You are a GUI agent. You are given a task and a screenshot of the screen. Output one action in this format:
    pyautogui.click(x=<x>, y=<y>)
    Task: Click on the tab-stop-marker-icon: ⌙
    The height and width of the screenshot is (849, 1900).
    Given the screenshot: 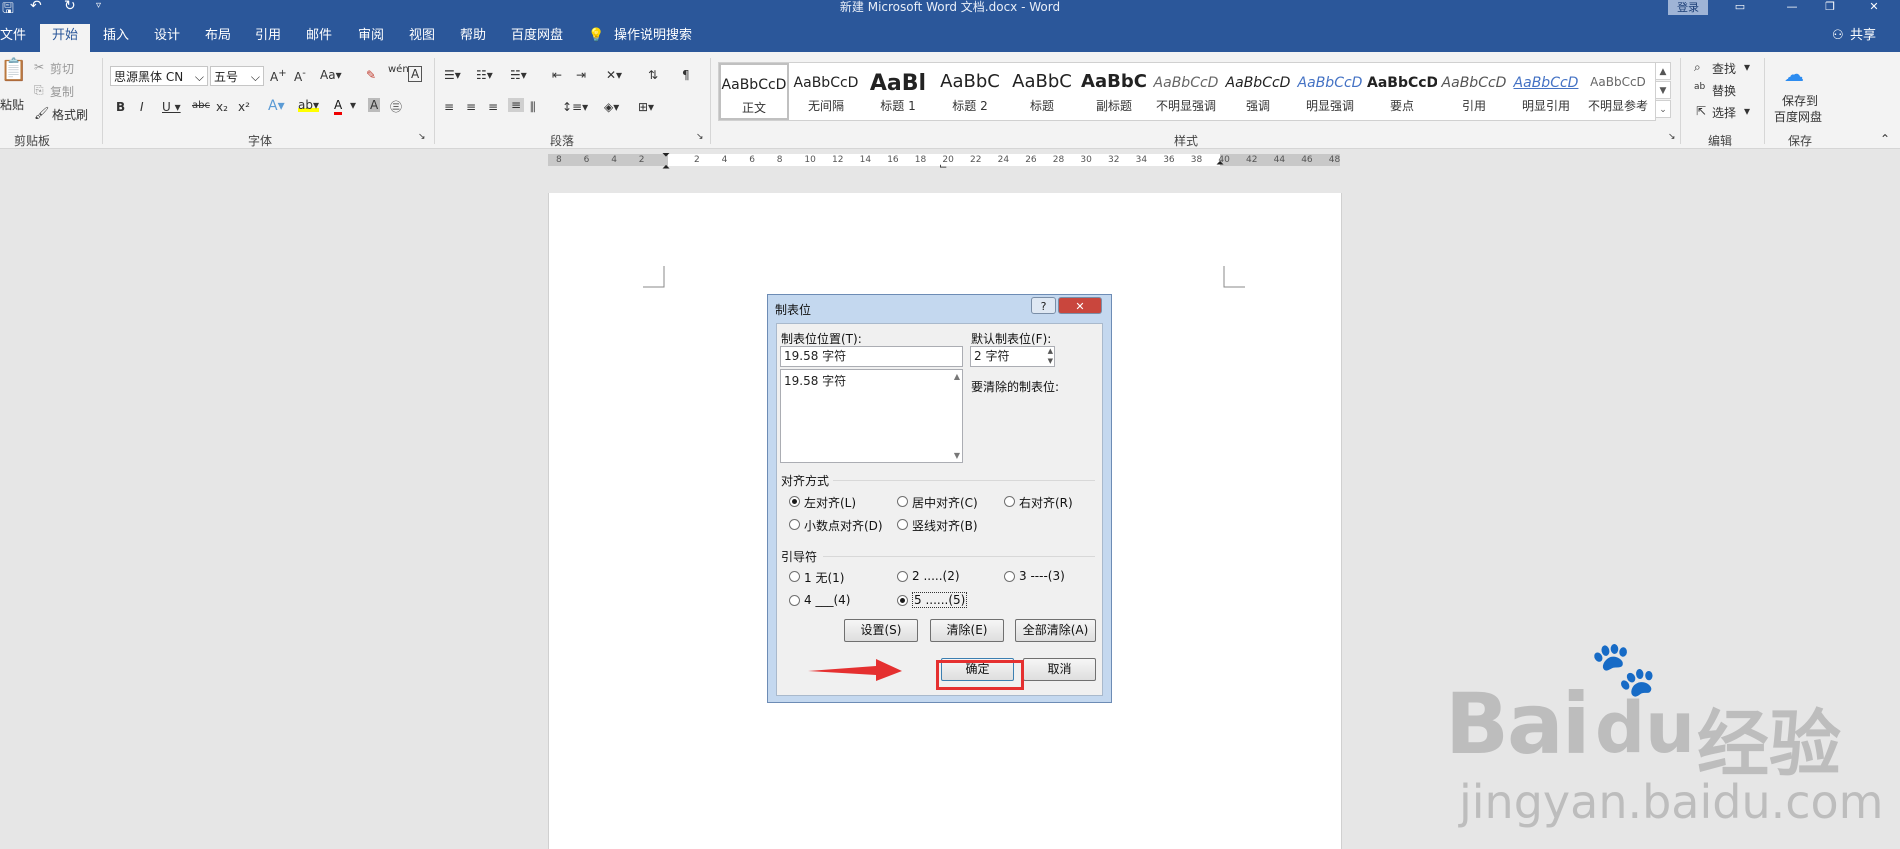 What is the action you would take?
    pyautogui.click(x=943, y=166)
    